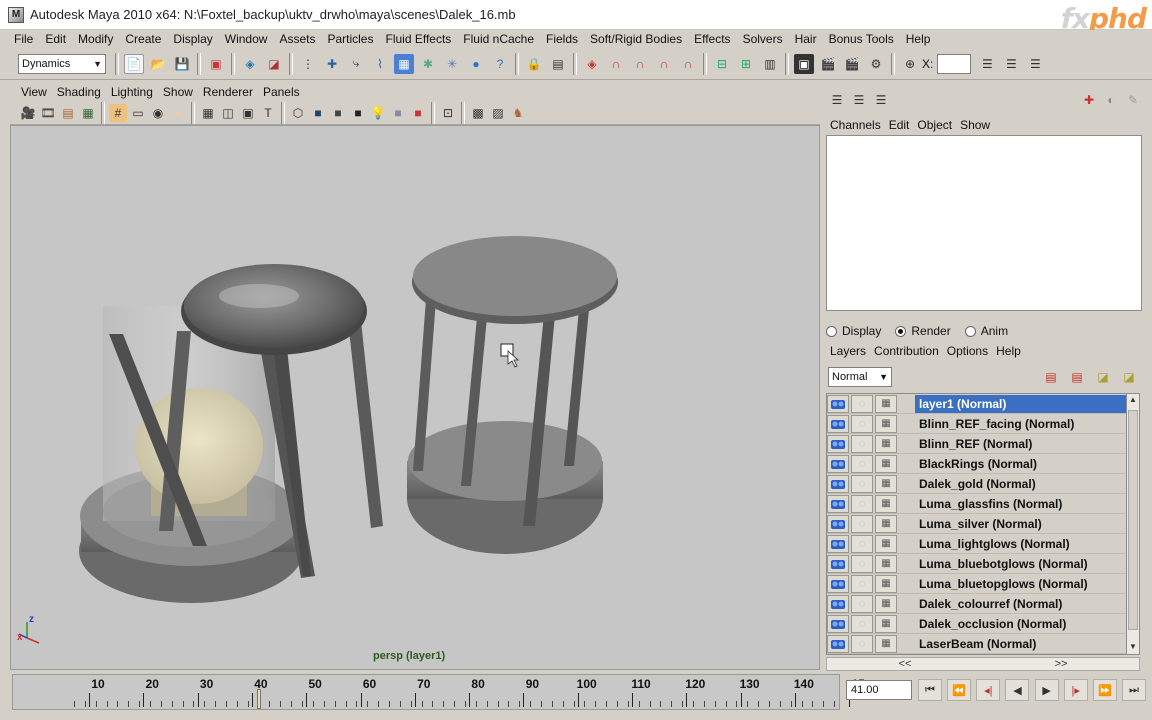  Describe the element at coordinates (143, 39) in the screenshot. I see `menu-create: Create` at that location.